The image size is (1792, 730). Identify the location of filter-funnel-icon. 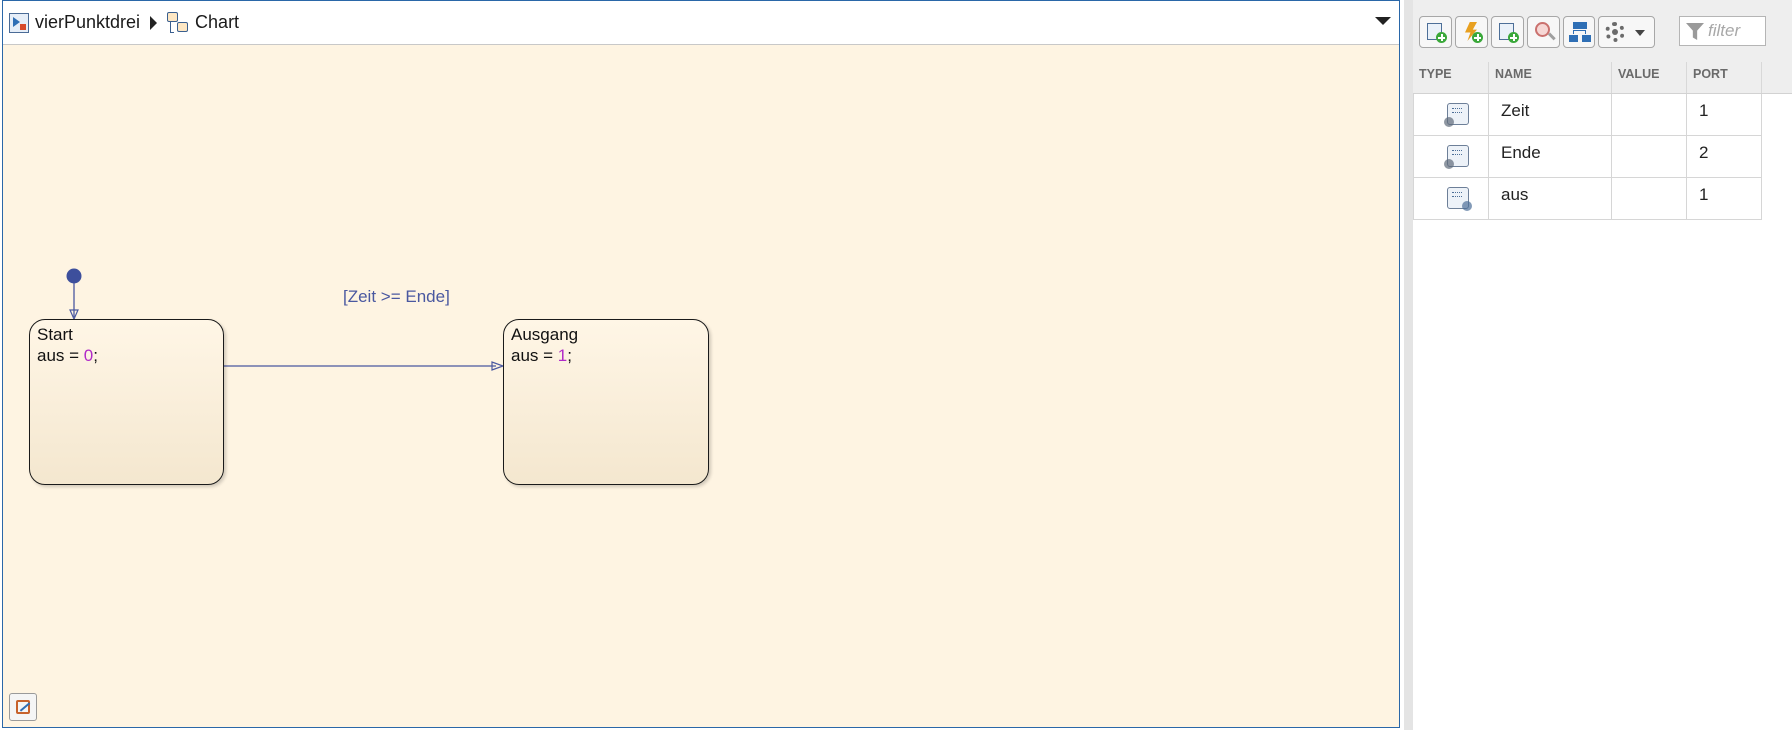
(1695, 31).